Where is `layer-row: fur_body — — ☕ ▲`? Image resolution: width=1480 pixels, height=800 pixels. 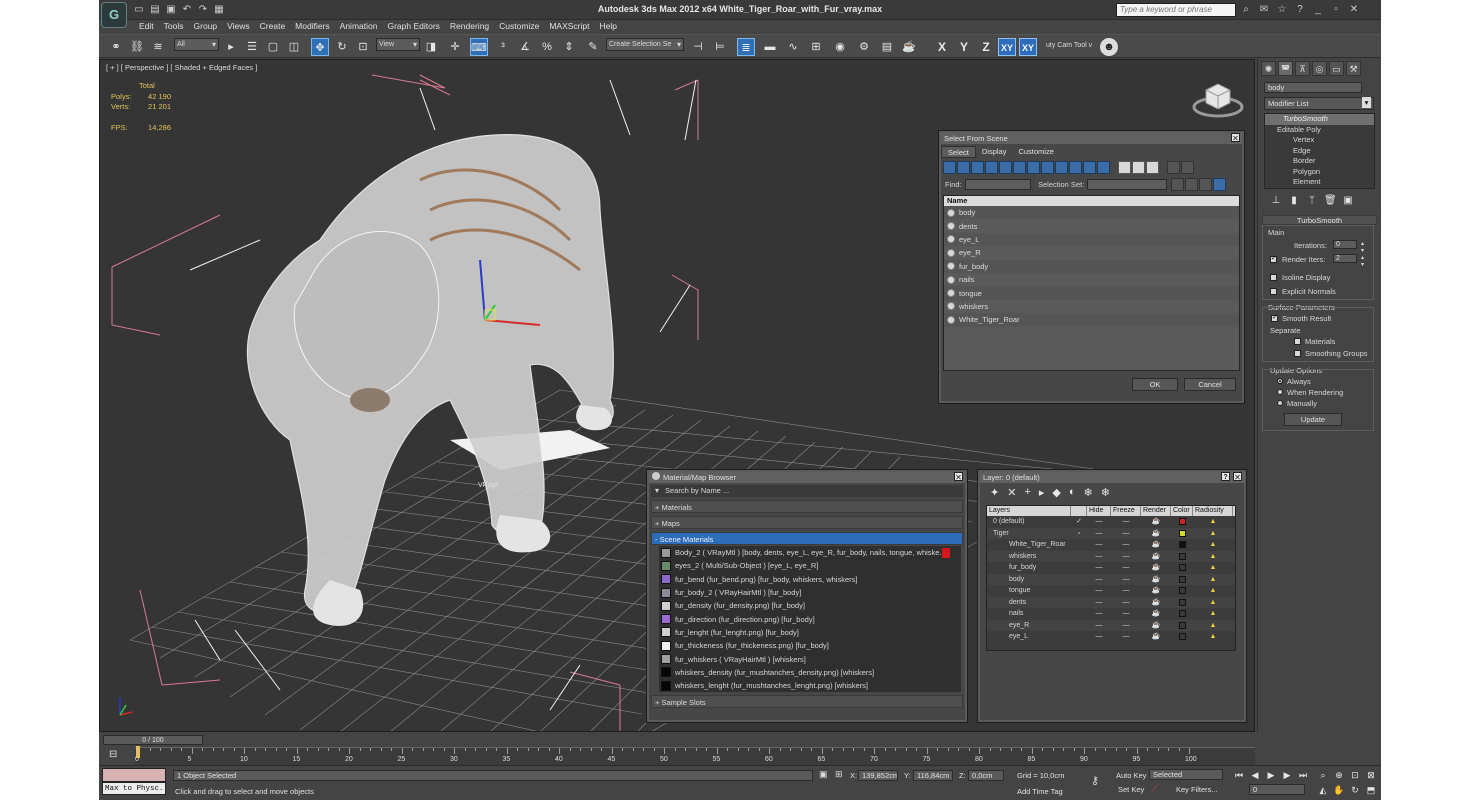
layer-row: fur_body — — ☕ ▲ is located at coordinates (1111, 568).